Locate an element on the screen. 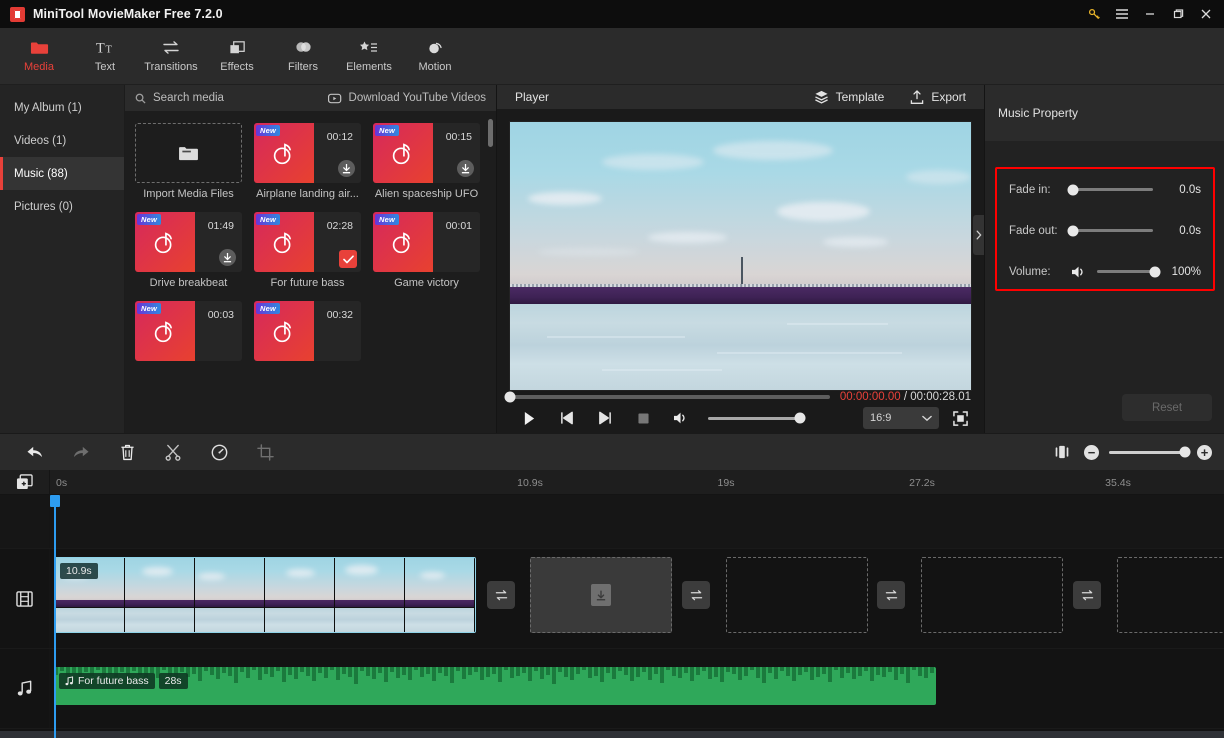 The image size is (1224, 738). playhead-handle is located at coordinates (55, 501).